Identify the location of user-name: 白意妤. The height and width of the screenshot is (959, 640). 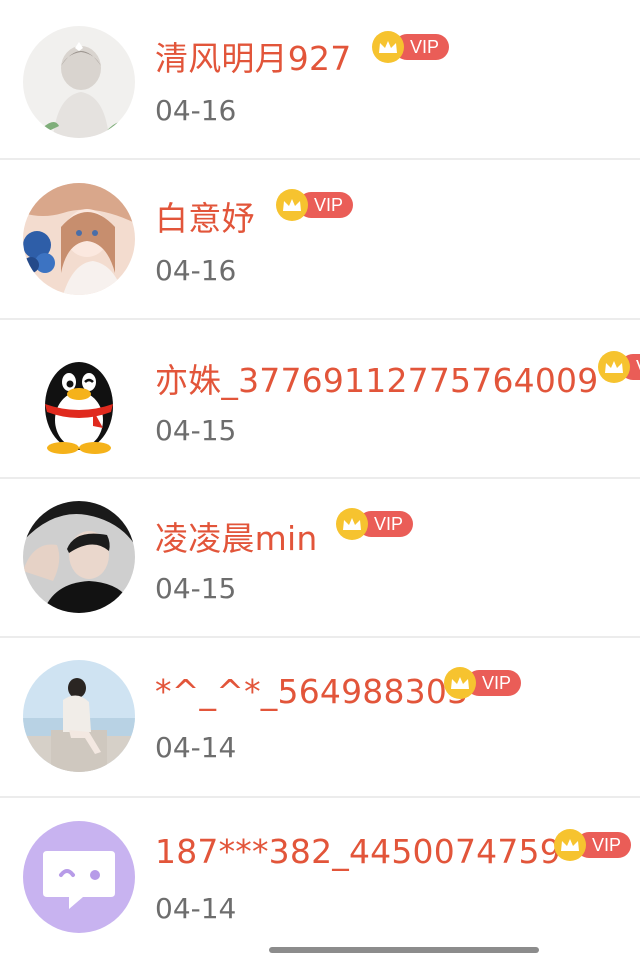
(205, 218).